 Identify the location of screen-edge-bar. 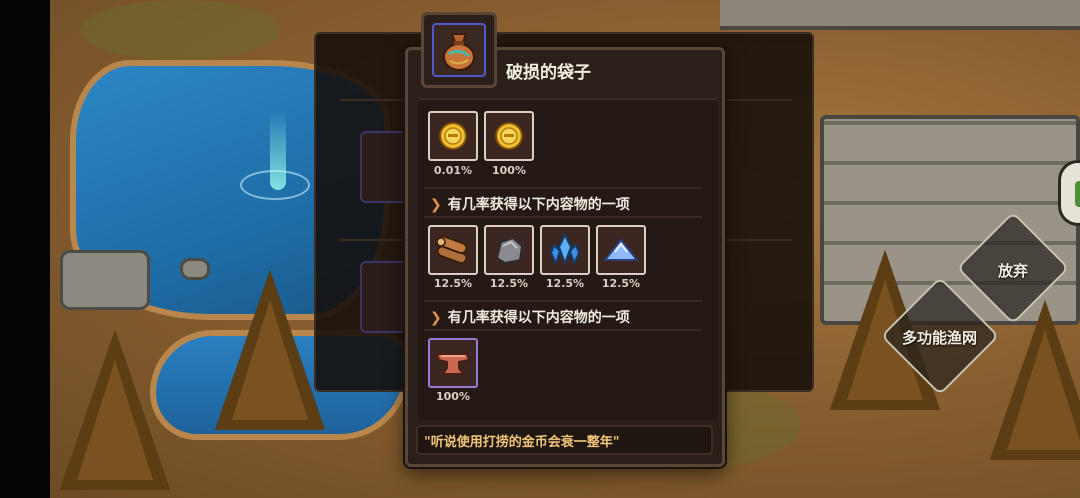
(25, 249).